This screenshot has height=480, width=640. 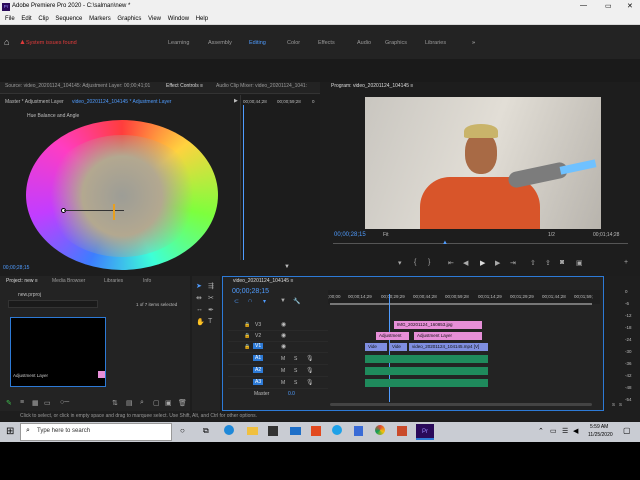 I want to click on a2-mic-icon: 🎙, so click(x=310, y=370).